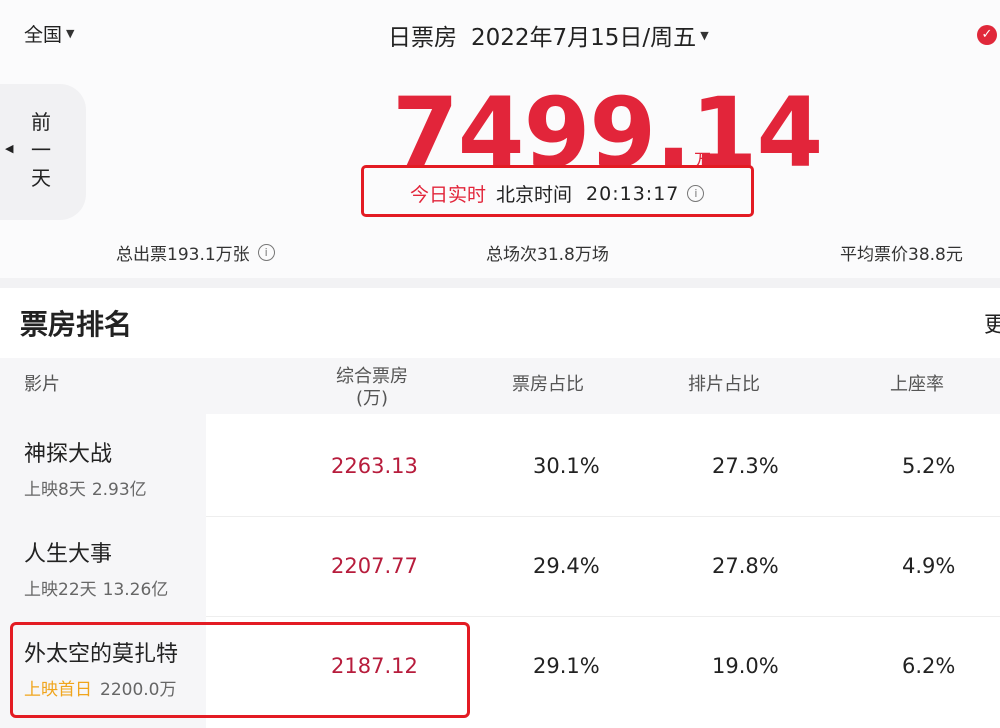 The height and width of the screenshot is (728, 1000). Describe the element at coordinates (534, 195) in the screenshot. I see `timezone-label: 北京时间` at that location.